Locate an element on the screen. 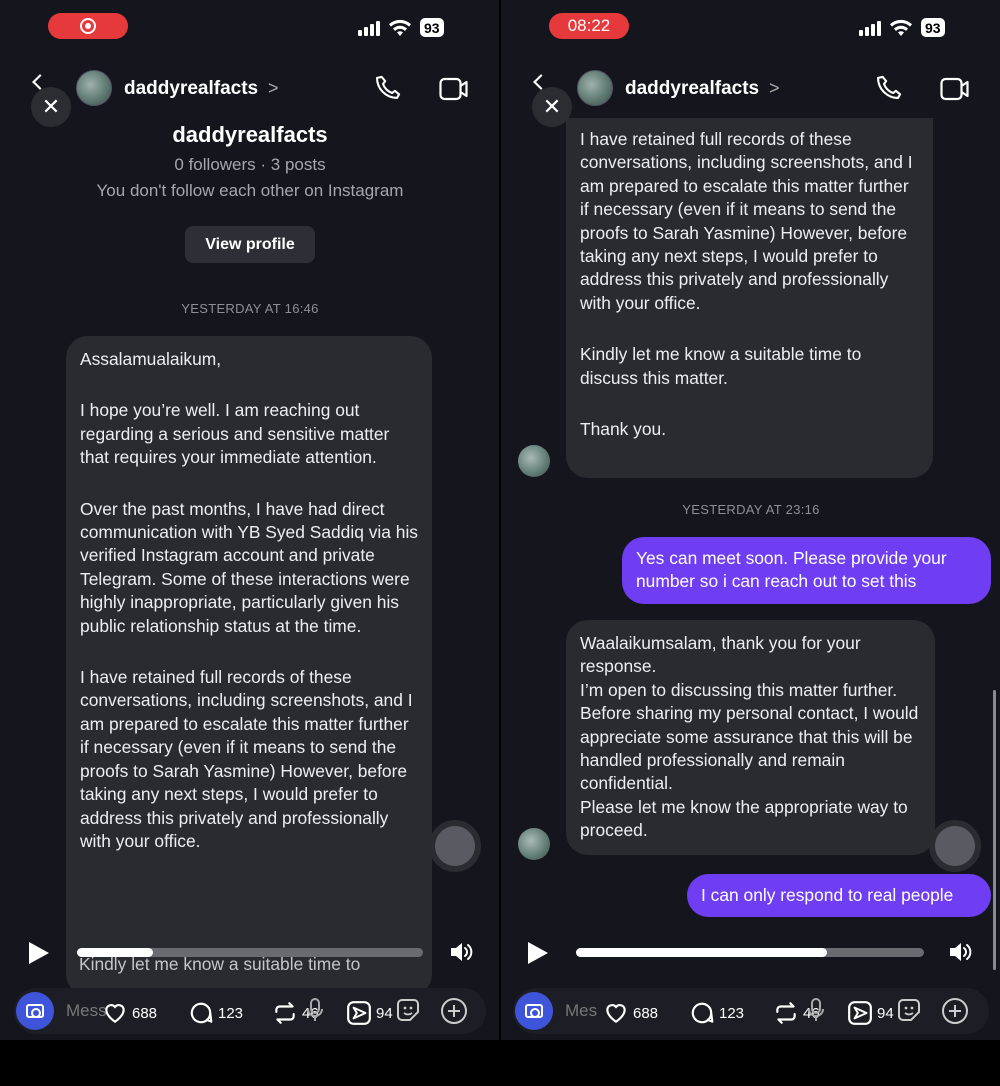 The width and height of the screenshot is (1000, 1086). message-timestamp: YESTERDAY AT 16:46 is located at coordinates (250, 308).